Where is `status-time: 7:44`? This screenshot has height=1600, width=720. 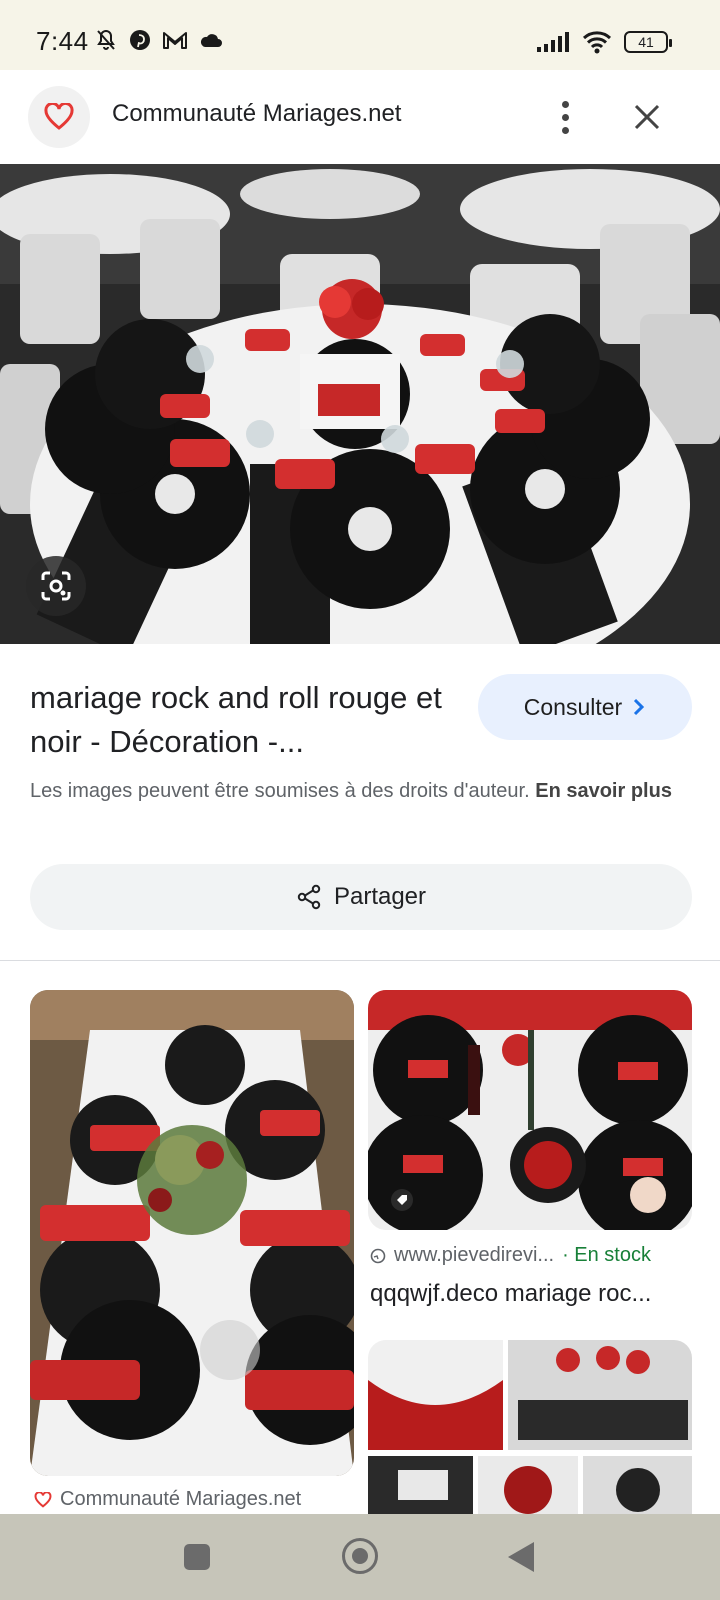 status-time: 7:44 is located at coordinates (62, 41).